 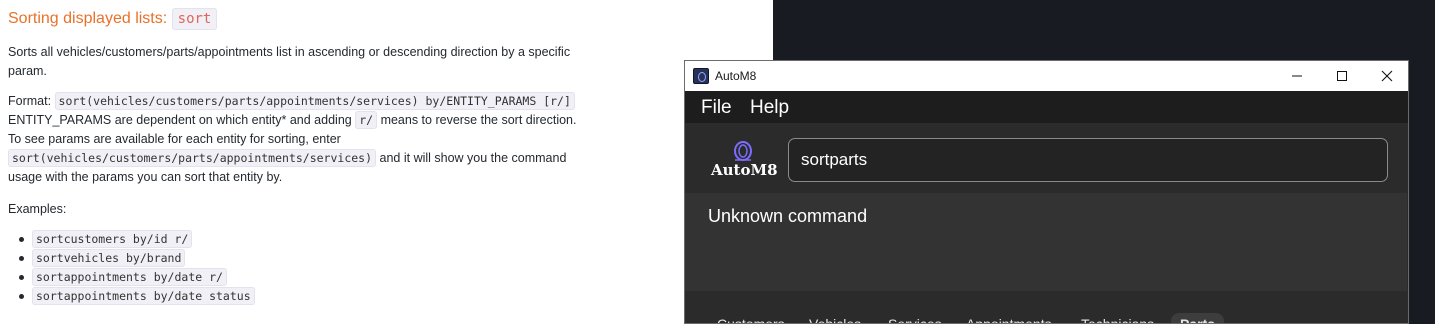 I want to click on reverse-flag-code: r/, so click(x=366, y=120).